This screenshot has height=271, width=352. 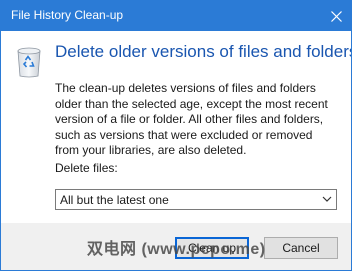 What do you see at coordinates (29, 62) in the screenshot?
I see `recycle-bin-icon` at bounding box center [29, 62].